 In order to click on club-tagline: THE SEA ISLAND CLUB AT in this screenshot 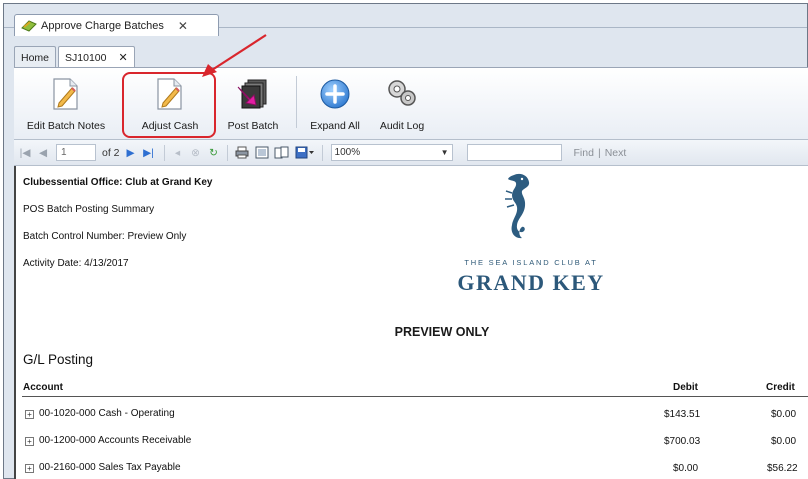, I will do `click(531, 262)`.